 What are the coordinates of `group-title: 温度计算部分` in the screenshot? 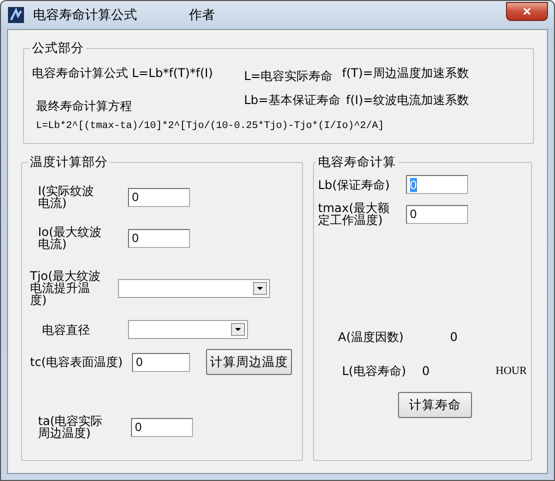 It's located at (69, 162).